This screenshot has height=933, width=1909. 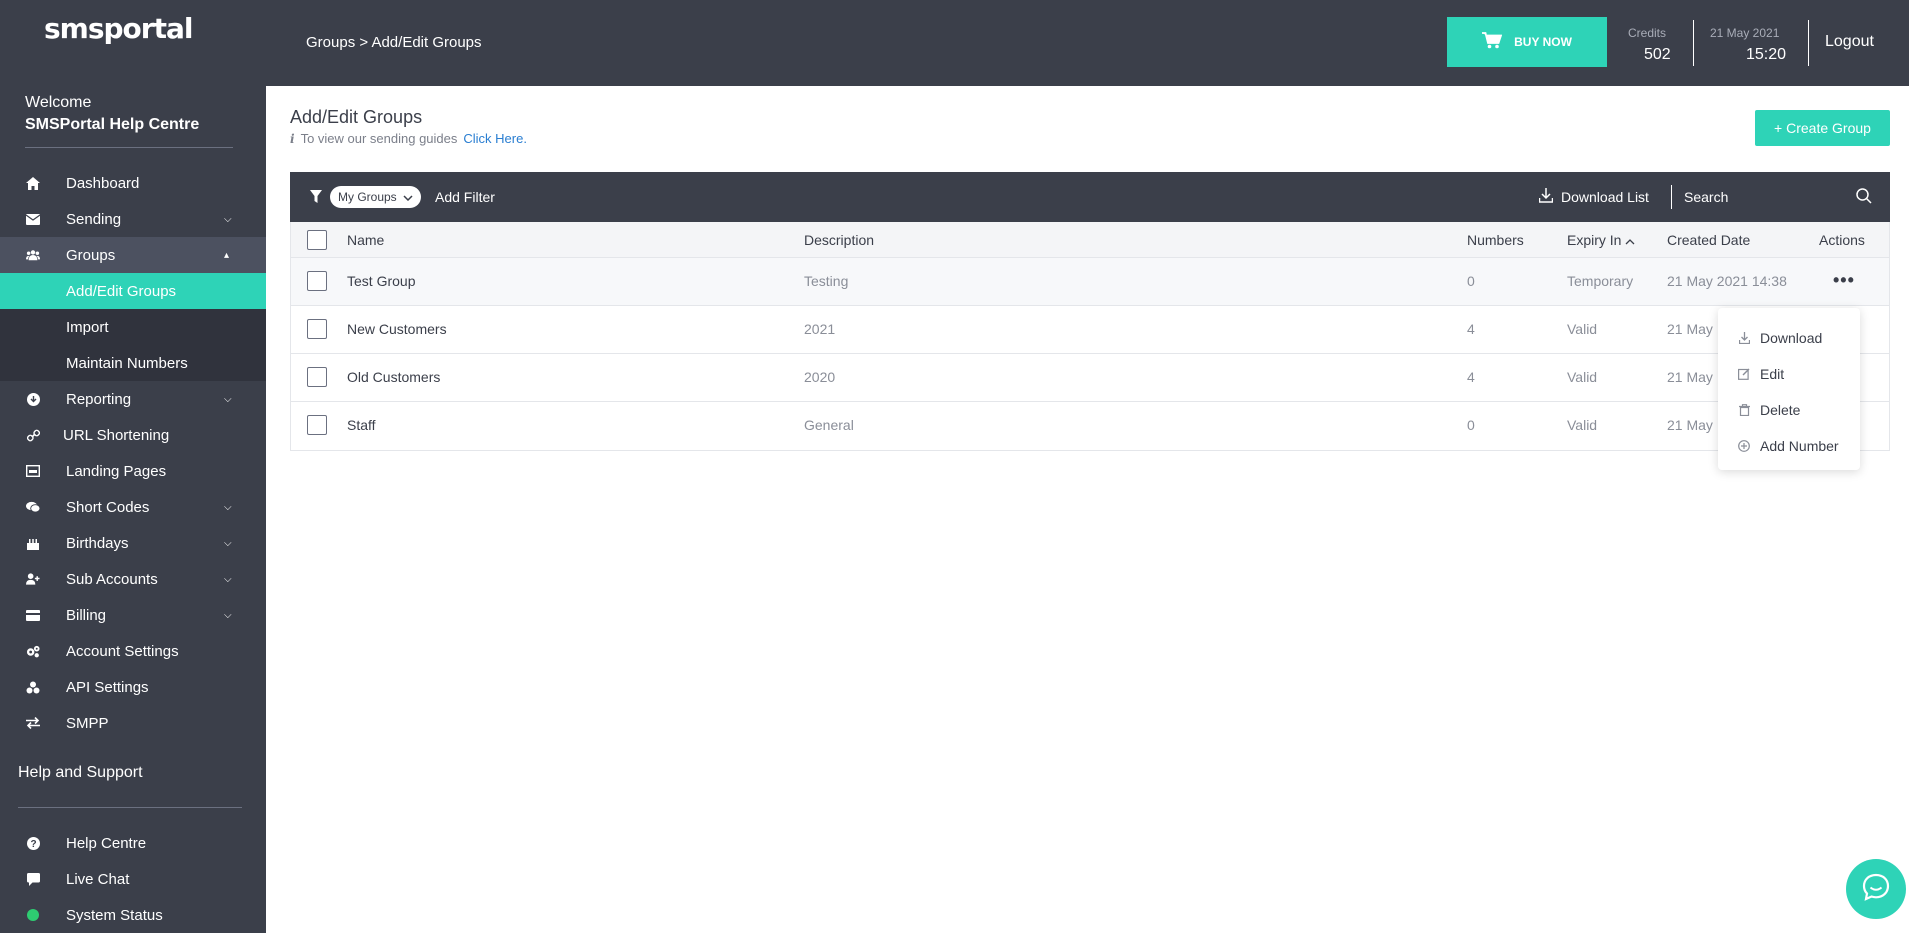 What do you see at coordinates (820, 329) in the screenshot?
I see `group-description: 2021` at bounding box center [820, 329].